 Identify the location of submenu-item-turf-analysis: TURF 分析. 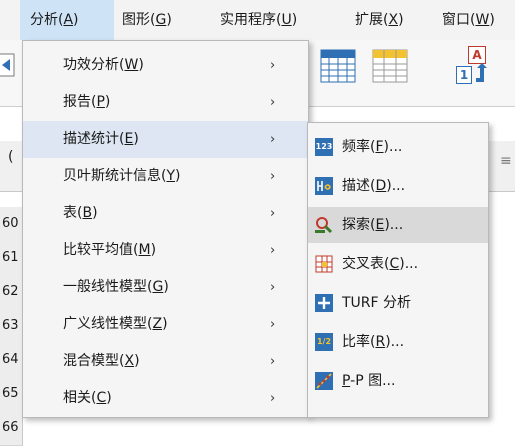
(398, 303).